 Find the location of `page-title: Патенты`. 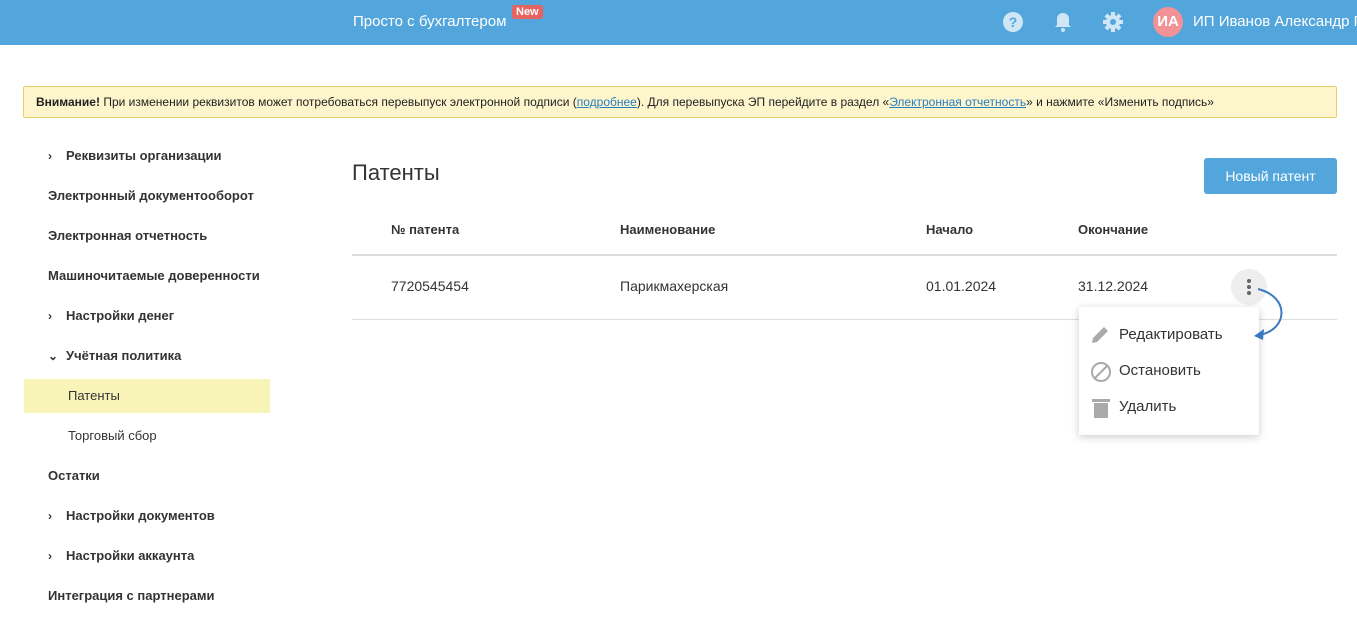

page-title: Патенты is located at coordinates (396, 172).